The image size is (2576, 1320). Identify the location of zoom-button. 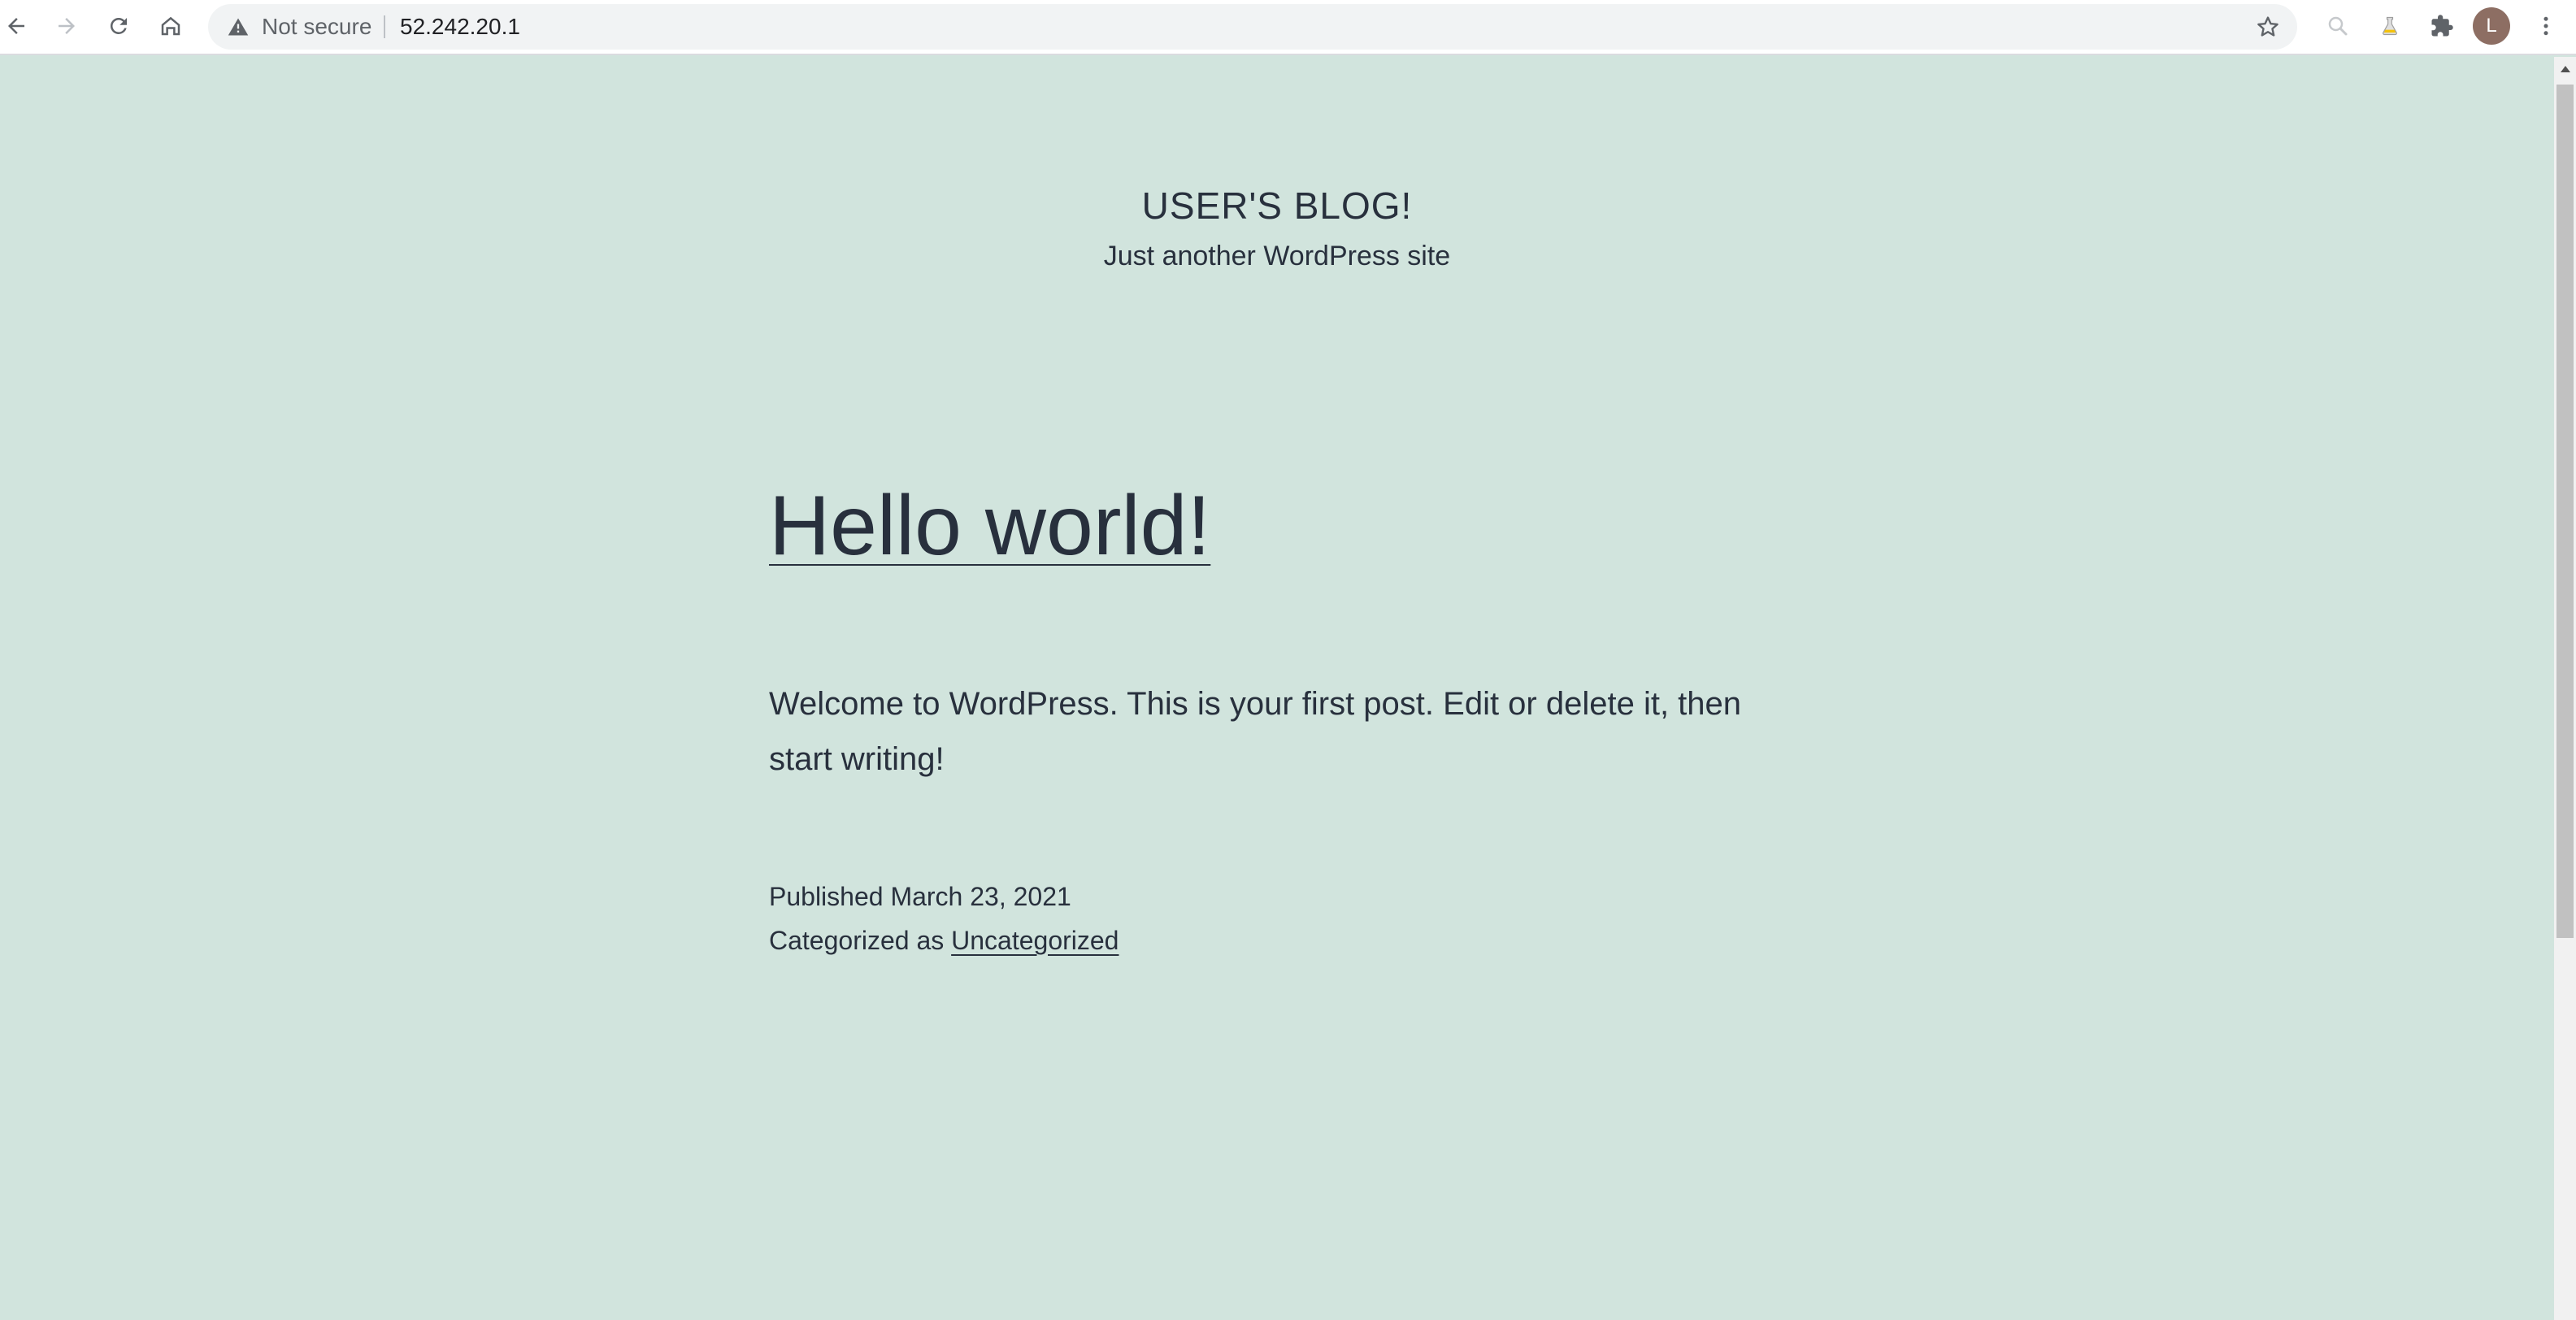
(2337, 26).